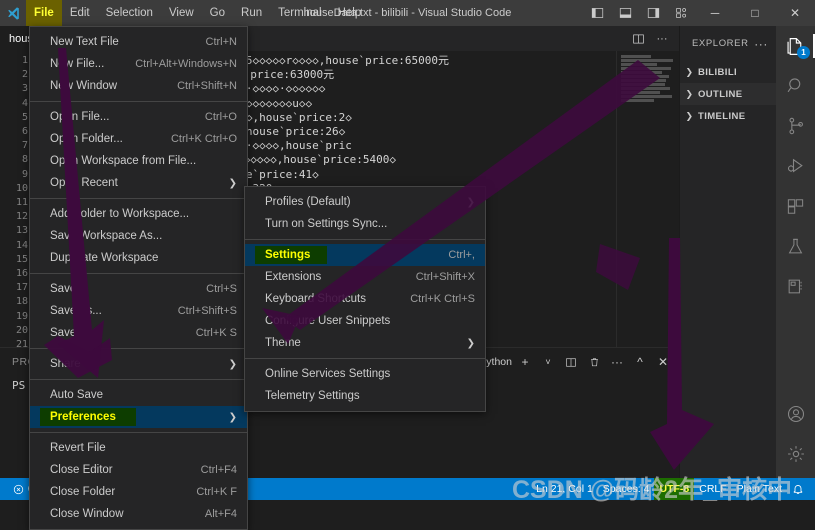 The height and width of the screenshot is (530, 815). What do you see at coordinates (138, 64) in the screenshot?
I see `menu-item-new-file: New File... Ctrl+Alt+Windows+N` at bounding box center [138, 64].